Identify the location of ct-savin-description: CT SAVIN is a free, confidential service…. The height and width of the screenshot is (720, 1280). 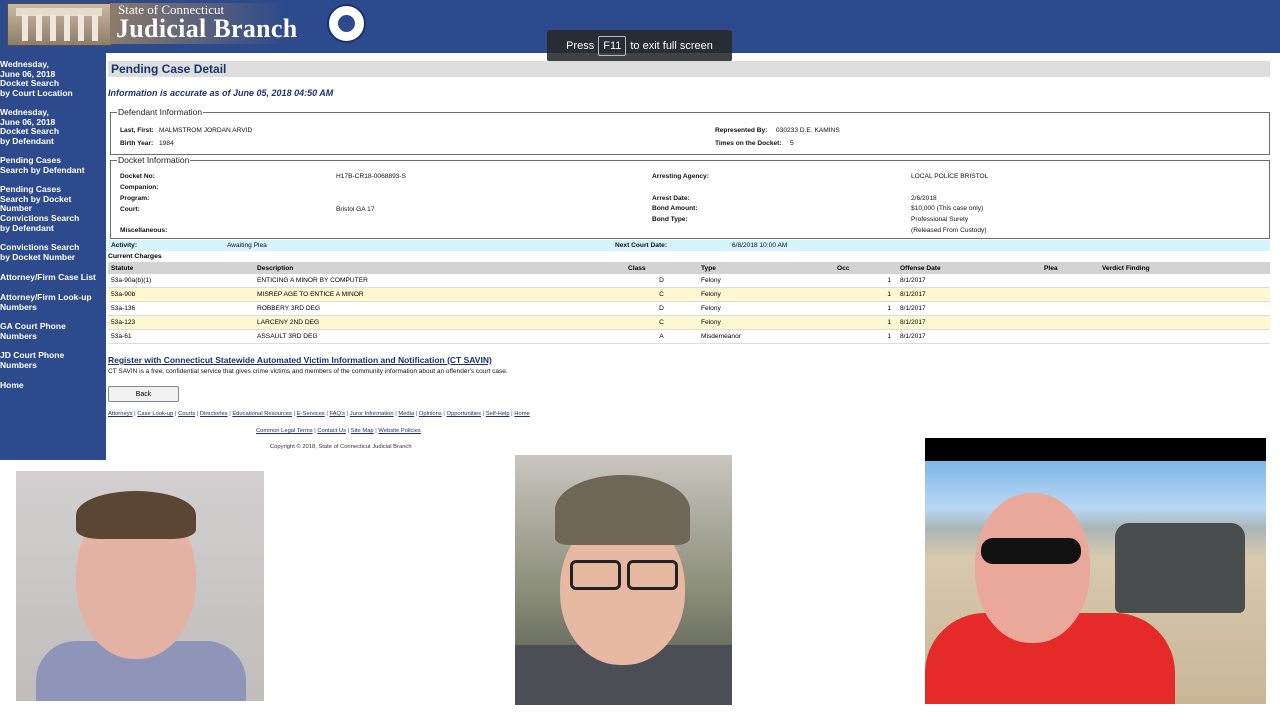
(308, 371).